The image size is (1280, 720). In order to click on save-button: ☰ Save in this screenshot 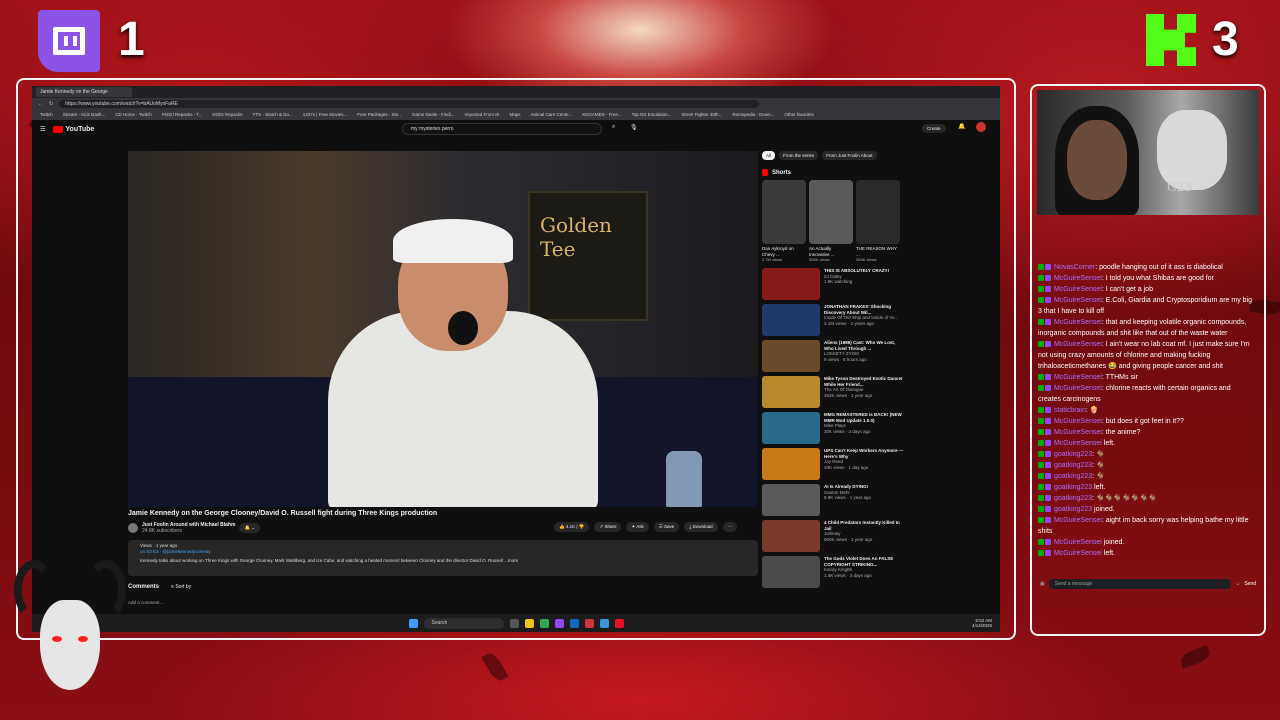, I will do `click(666, 527)`.